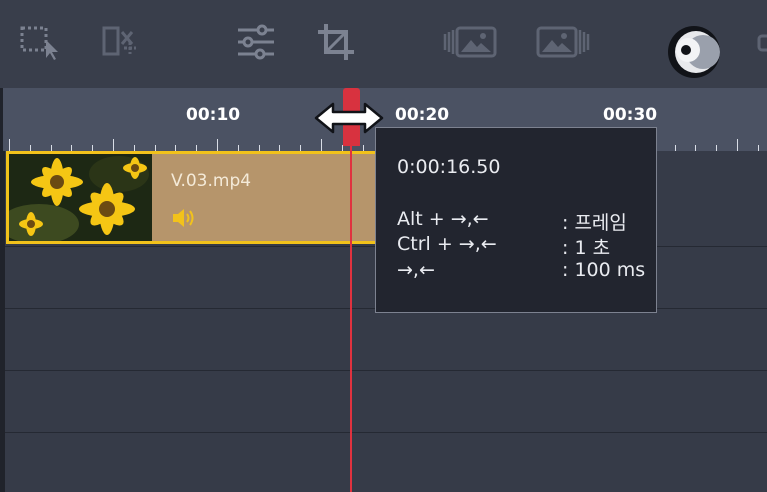  Describe the element at coordinates (449, 167) in the screenshot. I see `tooltip-time: 0:00:16.50` at that location.